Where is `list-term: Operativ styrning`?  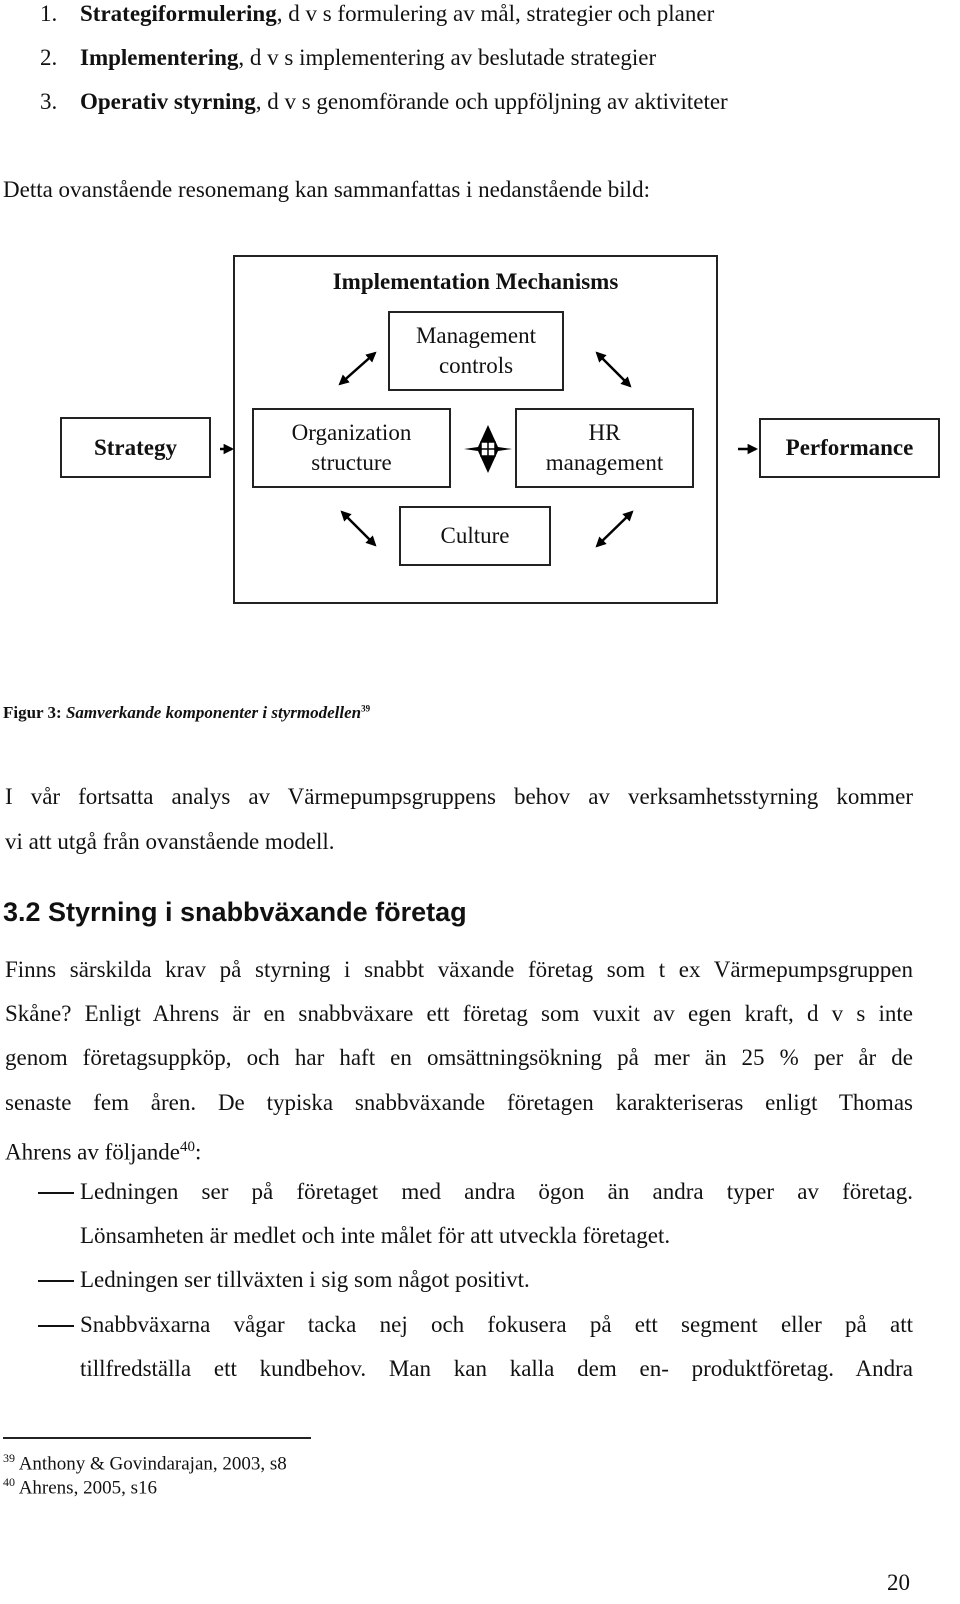 list-term: Operativ styrning is located at coordinates (168, 101).